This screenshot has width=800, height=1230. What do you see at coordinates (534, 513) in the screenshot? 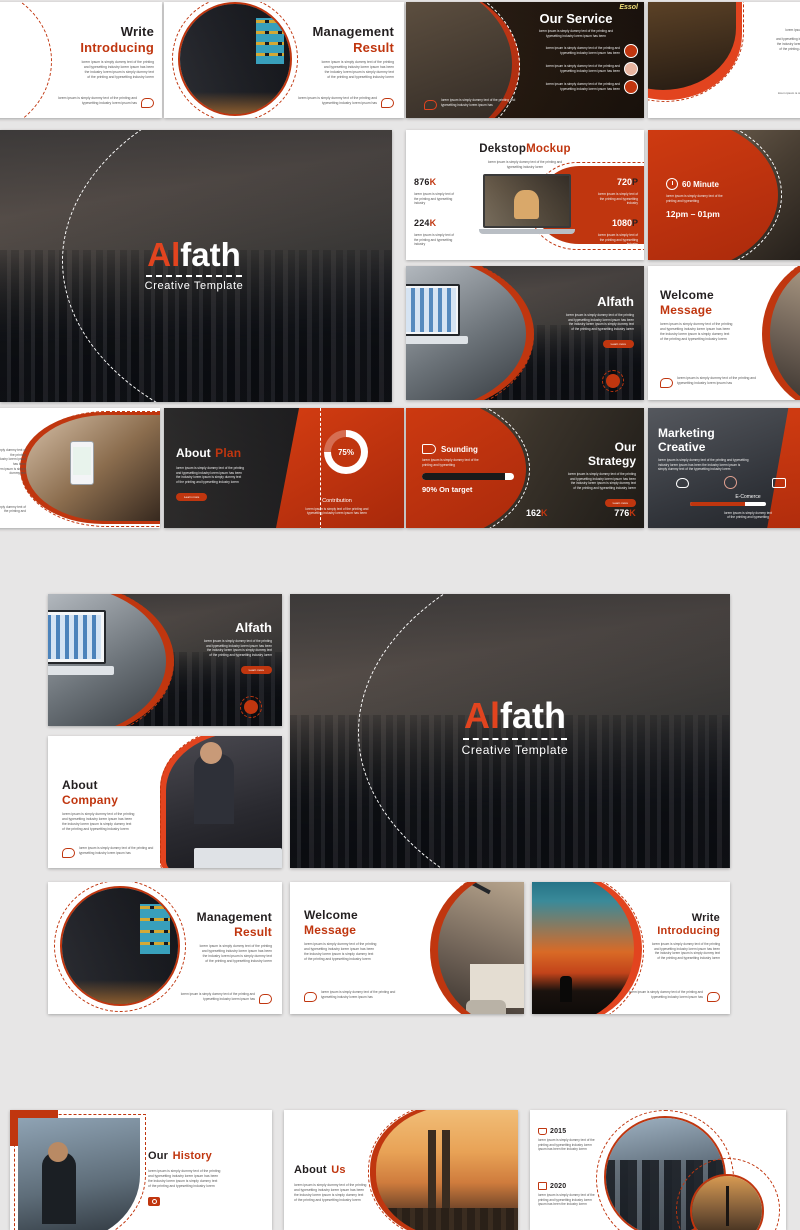
I see `stat-value: 162` at bounding box center [534, 513].